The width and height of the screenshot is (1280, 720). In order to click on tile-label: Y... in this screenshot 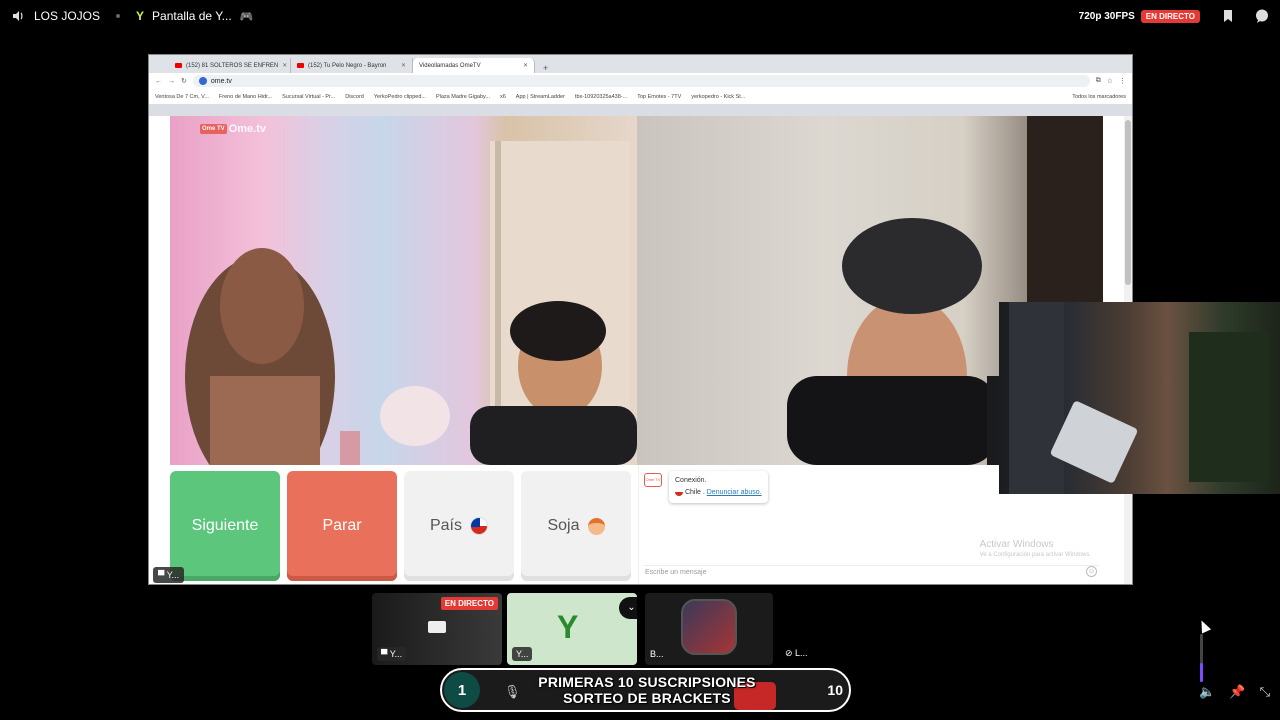, I will do `click(522, 654)`.